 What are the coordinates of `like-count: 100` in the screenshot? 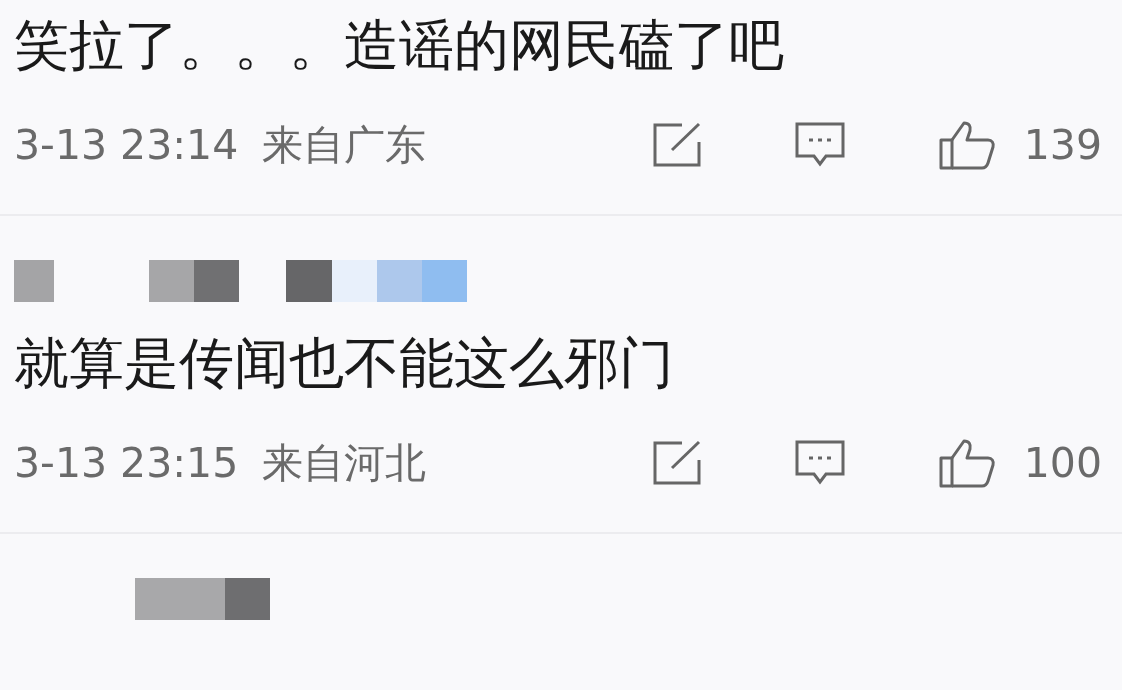 It's located at (1062, 463).